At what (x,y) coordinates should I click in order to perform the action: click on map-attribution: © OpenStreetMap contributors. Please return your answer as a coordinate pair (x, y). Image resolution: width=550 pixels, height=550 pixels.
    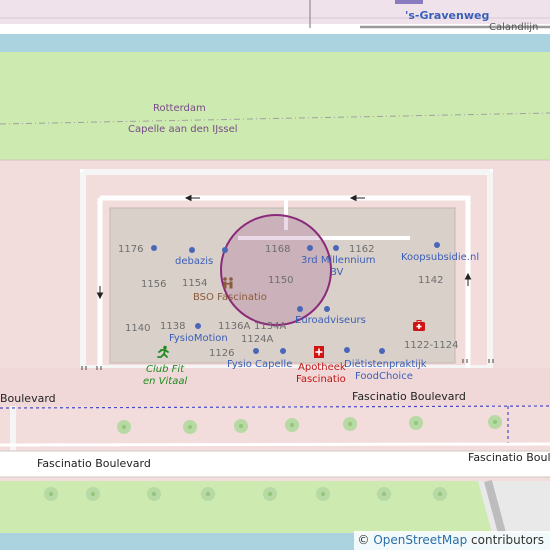
    Looking at the image, I should click on (451, 540).